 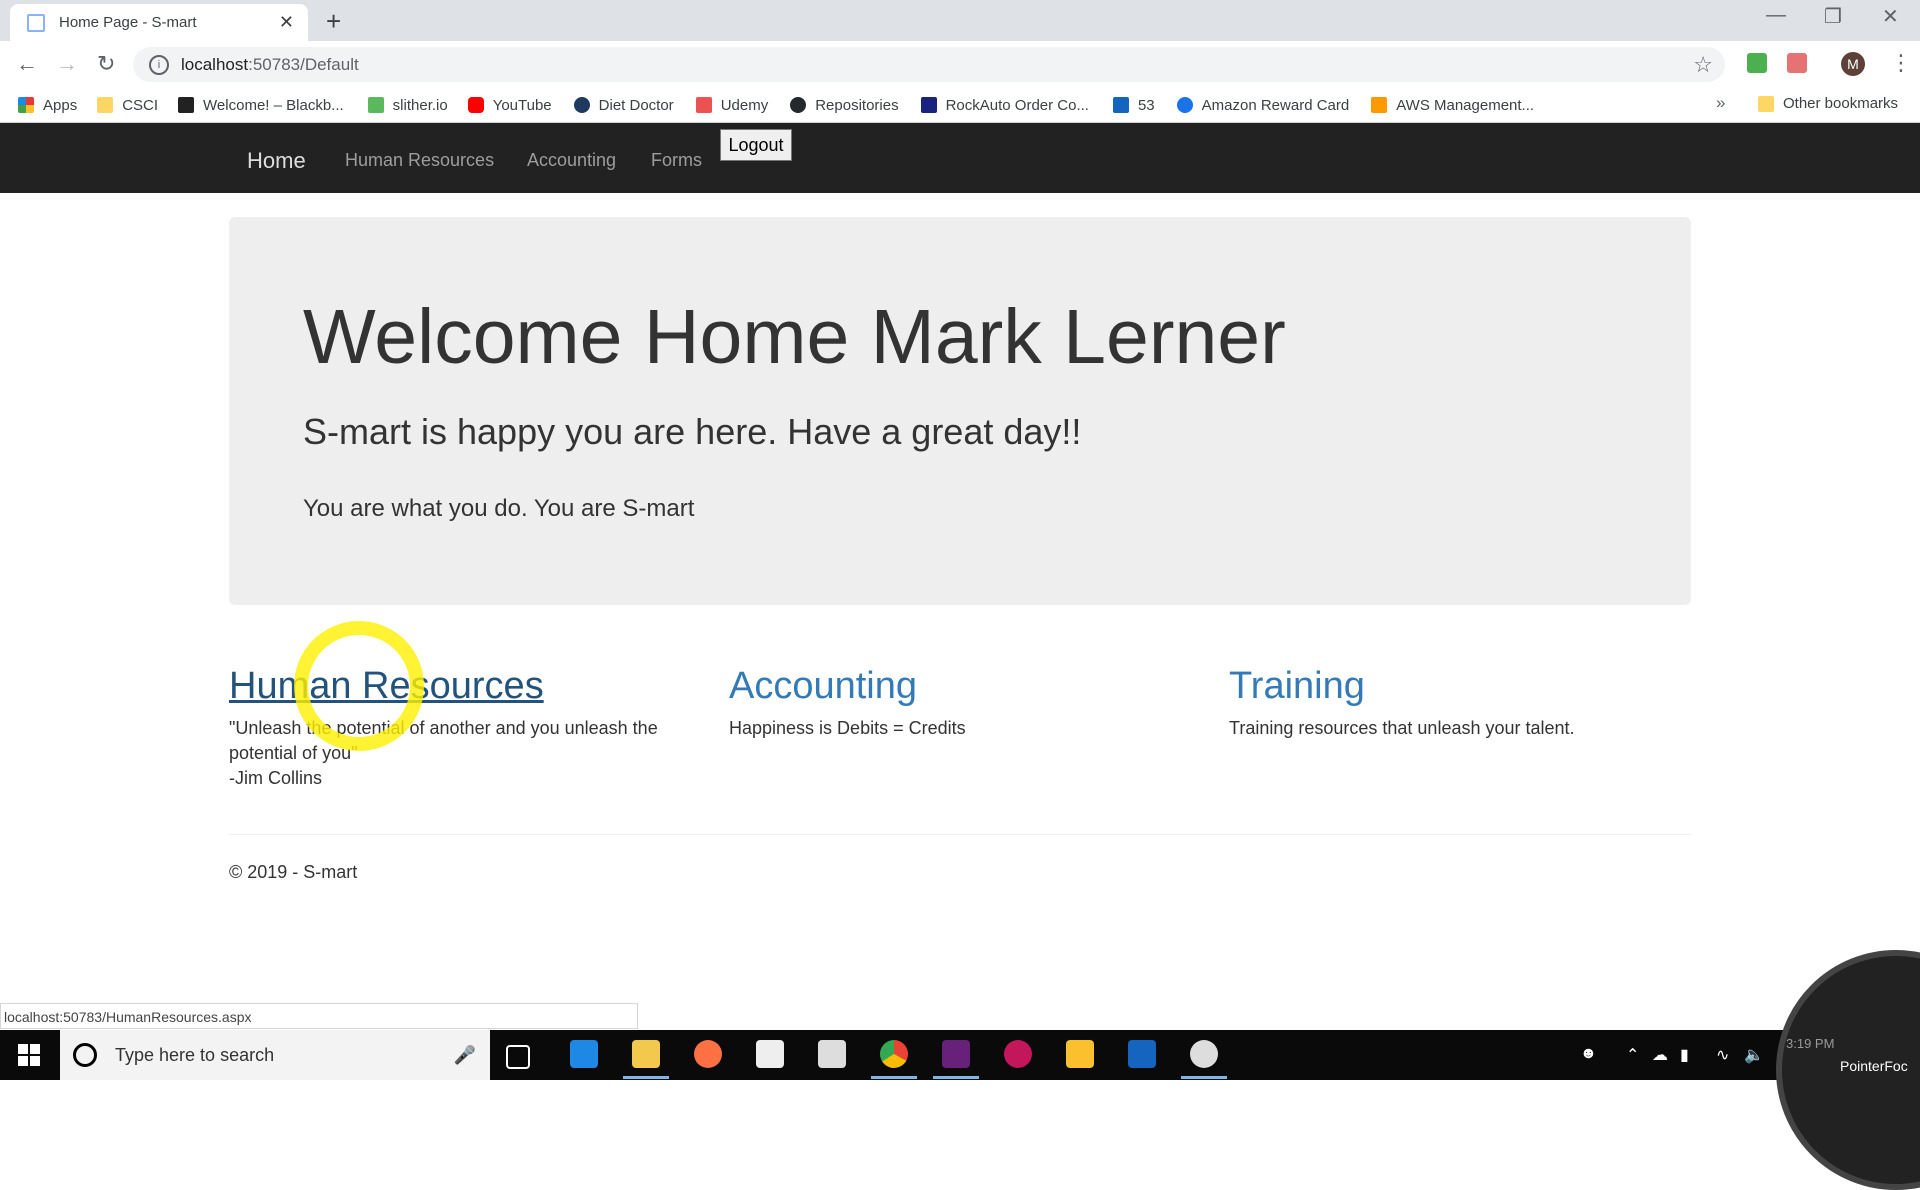 What do you see at coordinates (1853, 64) in the screenshot?
I see `avatar: M` at bounding box center [1853, 64].